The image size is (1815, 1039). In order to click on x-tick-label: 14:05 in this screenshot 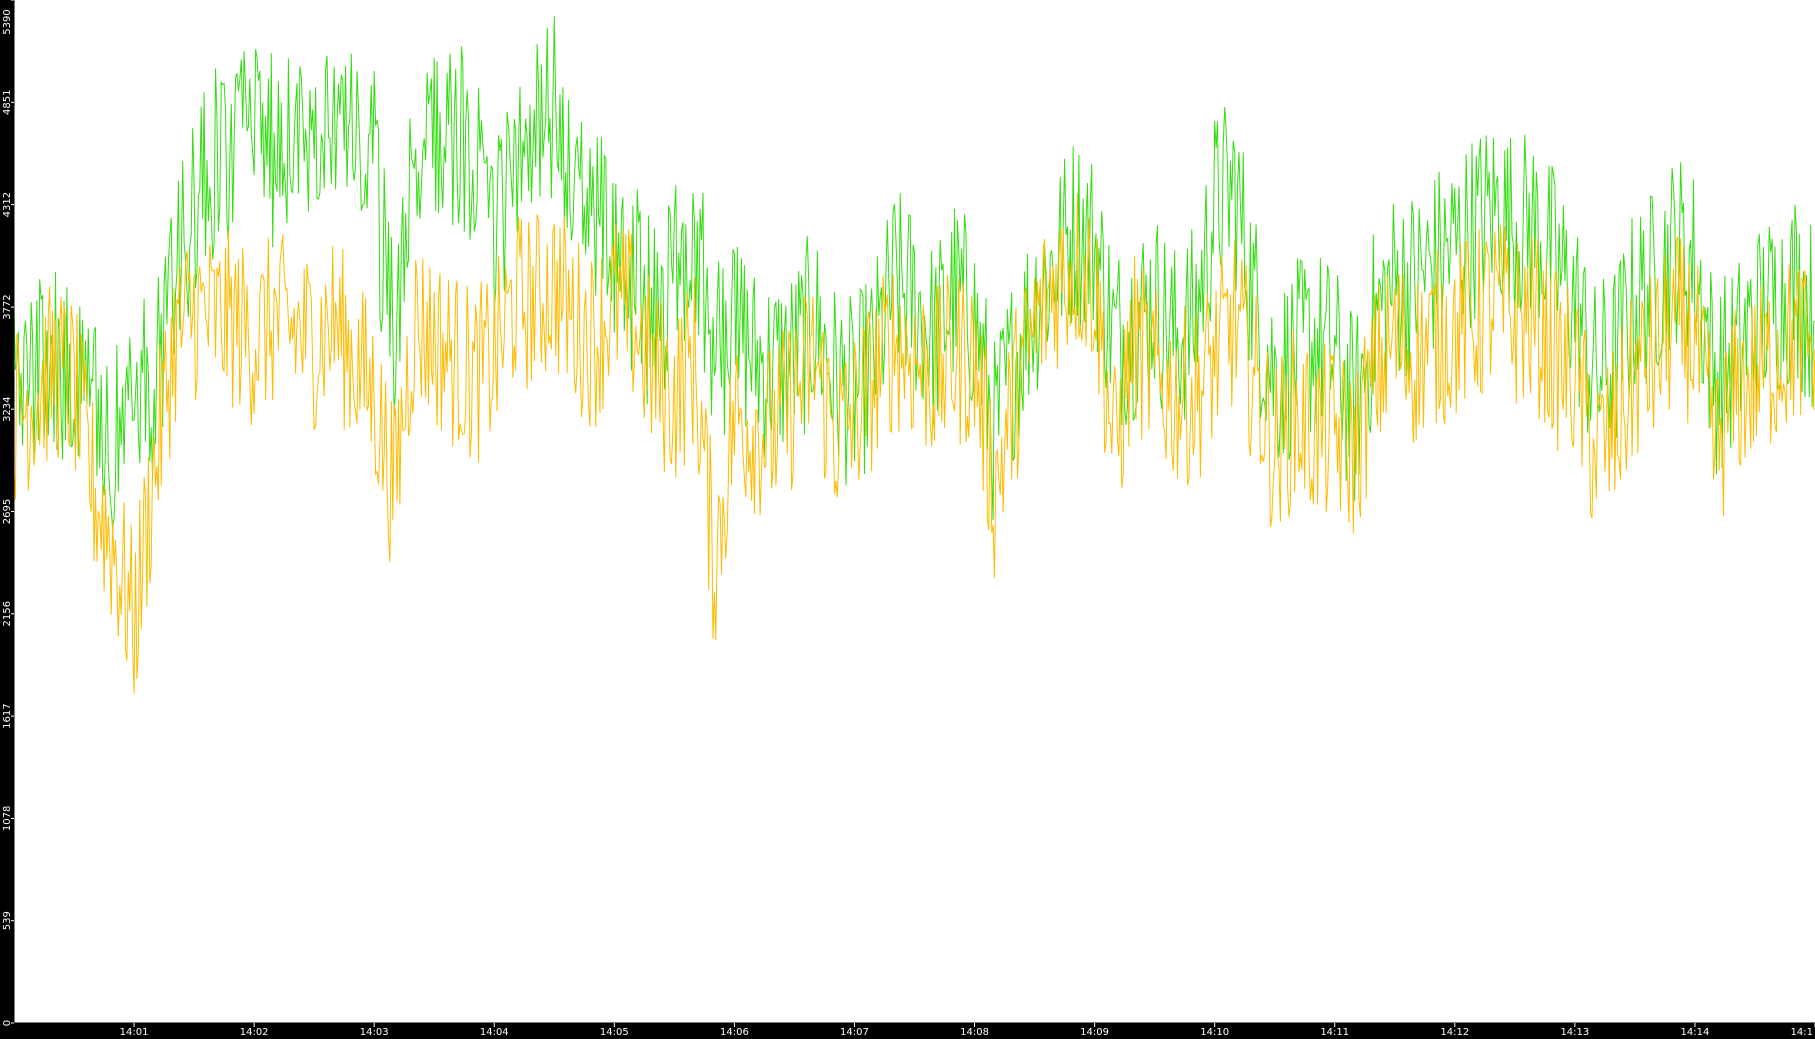, I will do `click(614, 1032)`.